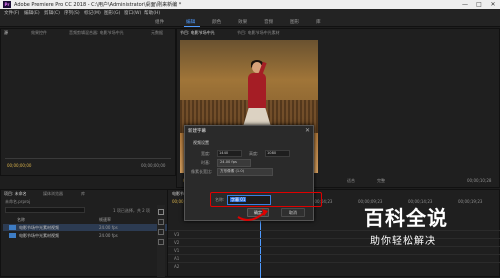 This screenshot has width=500, height=278. I want to click on video-settings-heading: 视频设置, so click(201, 142).